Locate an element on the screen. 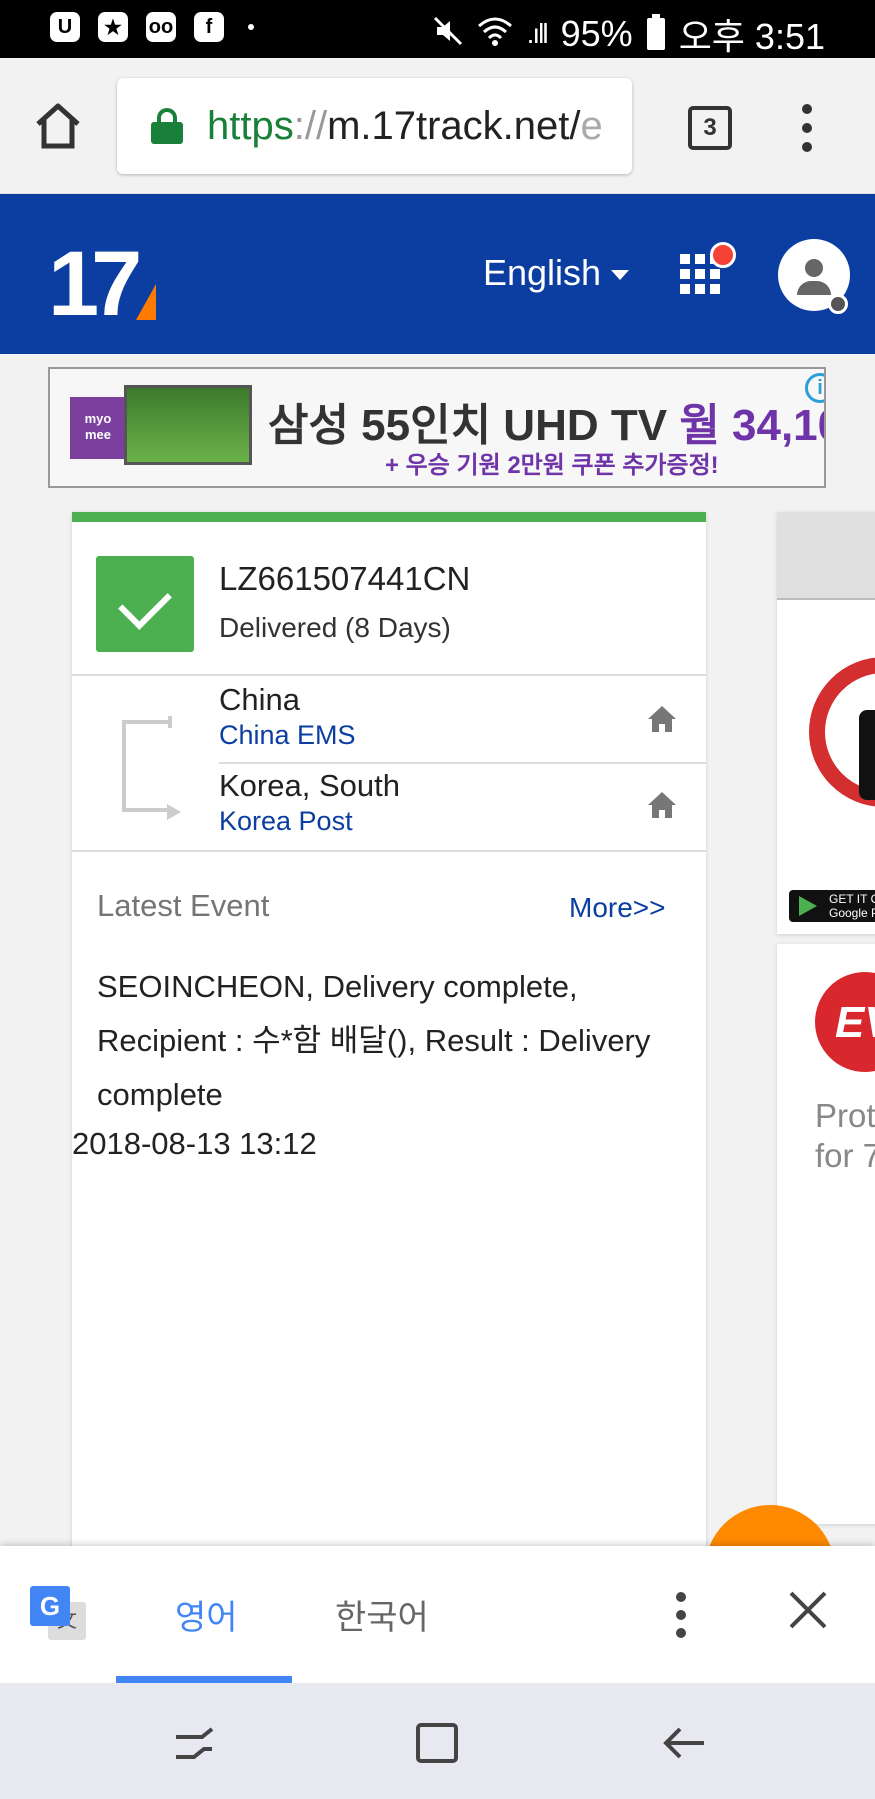  url-text: https://m.17track.net/e is located at coordinates (405, 126).